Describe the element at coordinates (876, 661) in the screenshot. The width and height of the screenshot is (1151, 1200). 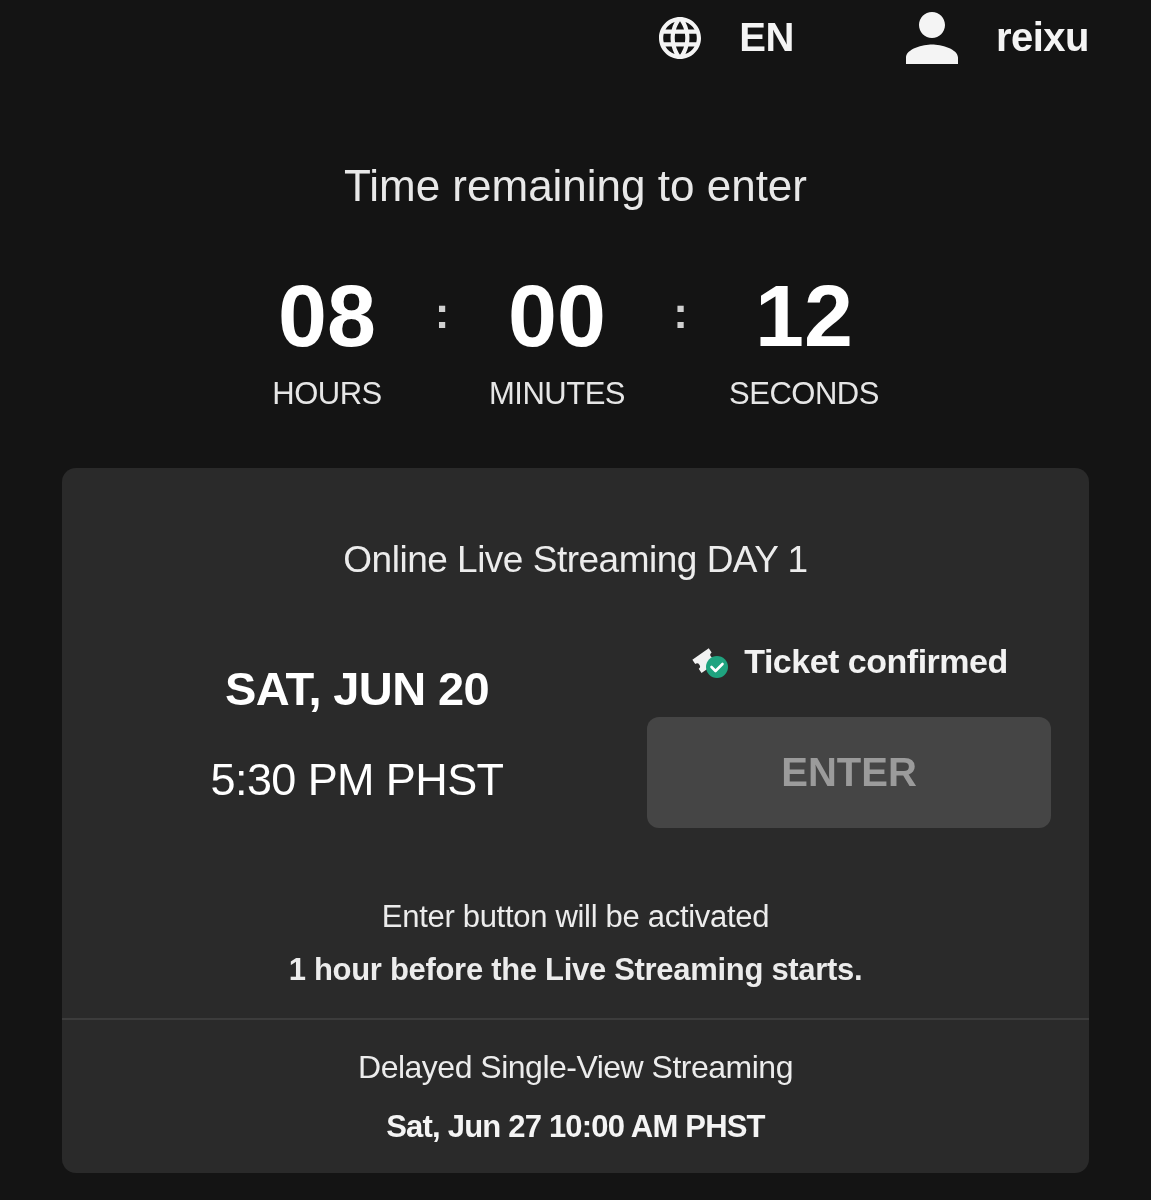
I see `ticket-status: Ticket confirmed` at that location.